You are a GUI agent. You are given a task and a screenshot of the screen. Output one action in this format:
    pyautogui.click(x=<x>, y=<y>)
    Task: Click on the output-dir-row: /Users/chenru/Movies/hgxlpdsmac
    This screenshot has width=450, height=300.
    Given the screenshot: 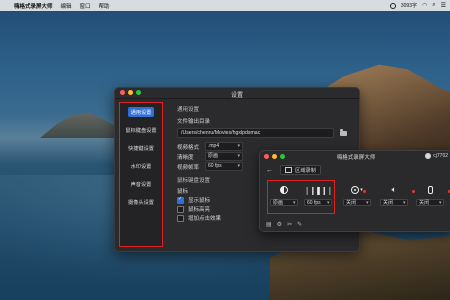 What is the action you would take?
    pyautogui.click(x=264, y=133)
    